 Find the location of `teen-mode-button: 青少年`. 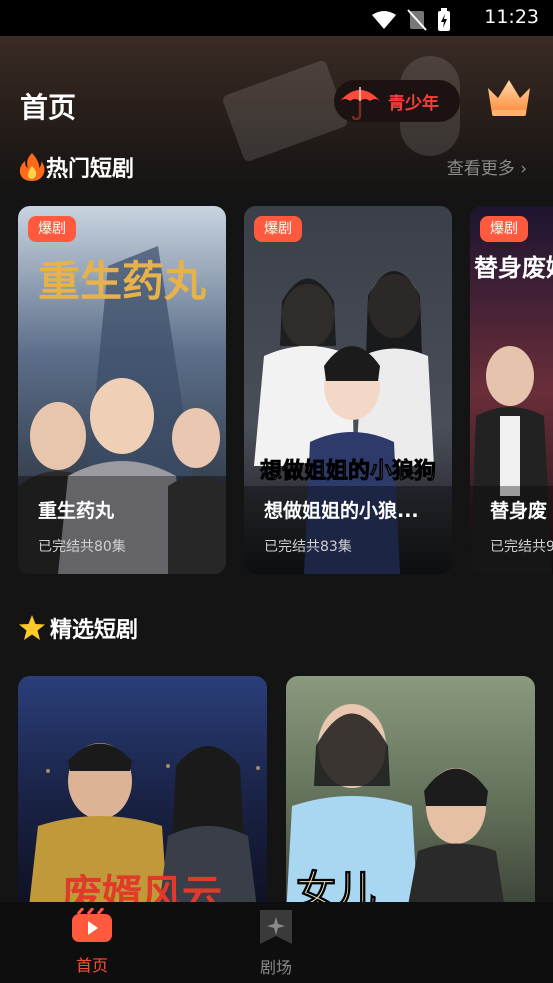

teen-mode-button: 青少年 is located at coordinates (397, 101).